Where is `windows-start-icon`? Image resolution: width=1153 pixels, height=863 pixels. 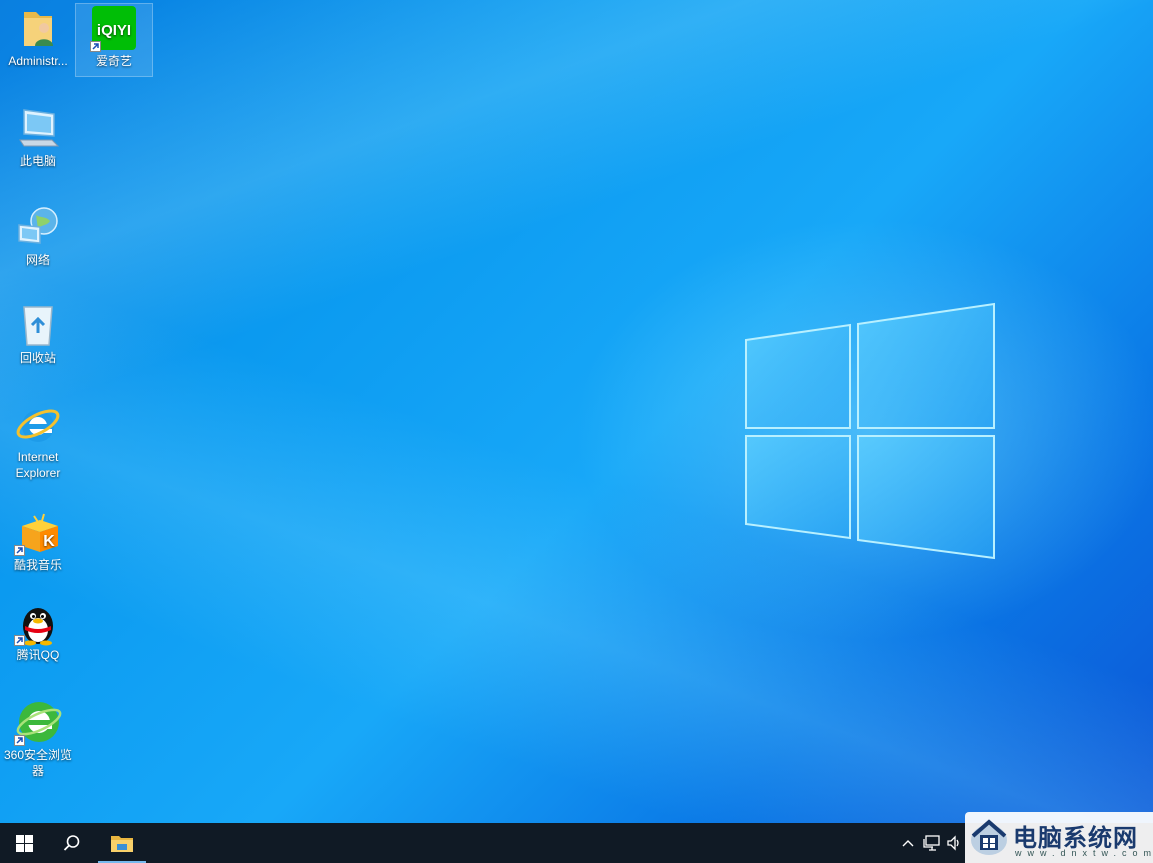 windows-start-icon is located at coordinates (24, 843).